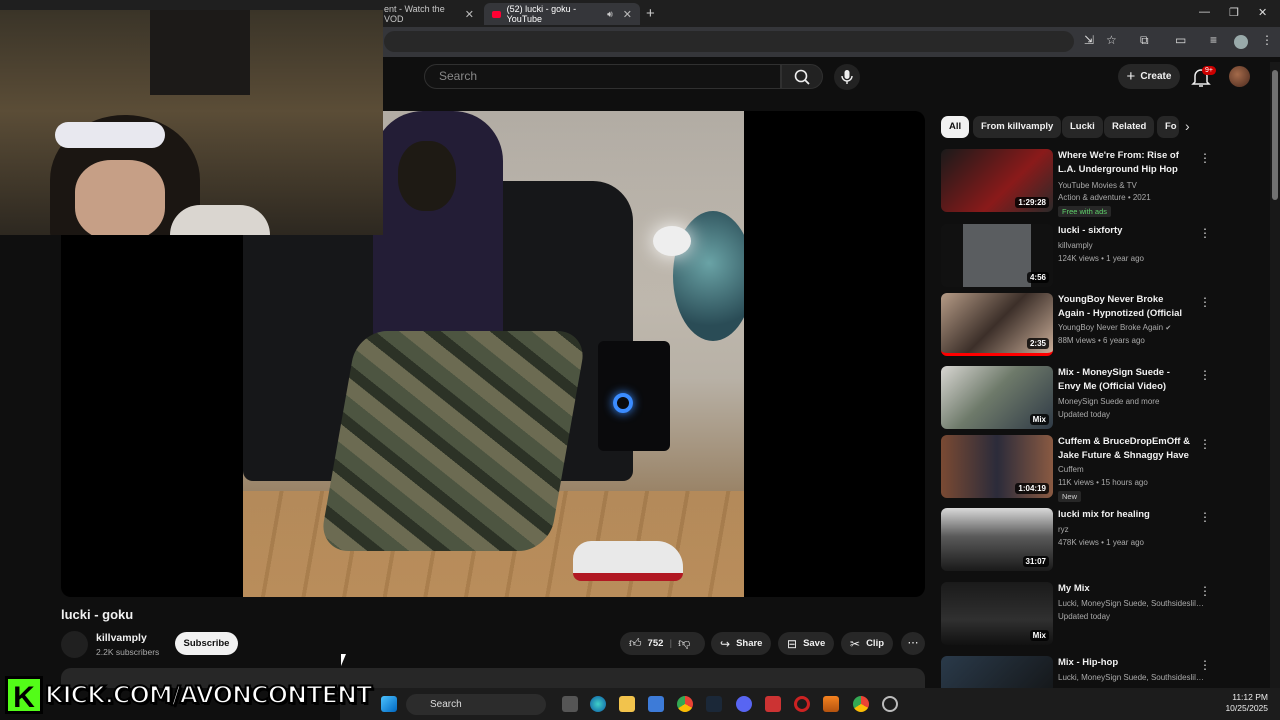  Describe the element at coordinates (1168, 127) in the screenshot. I see `chip-fo: Fo` at that location.